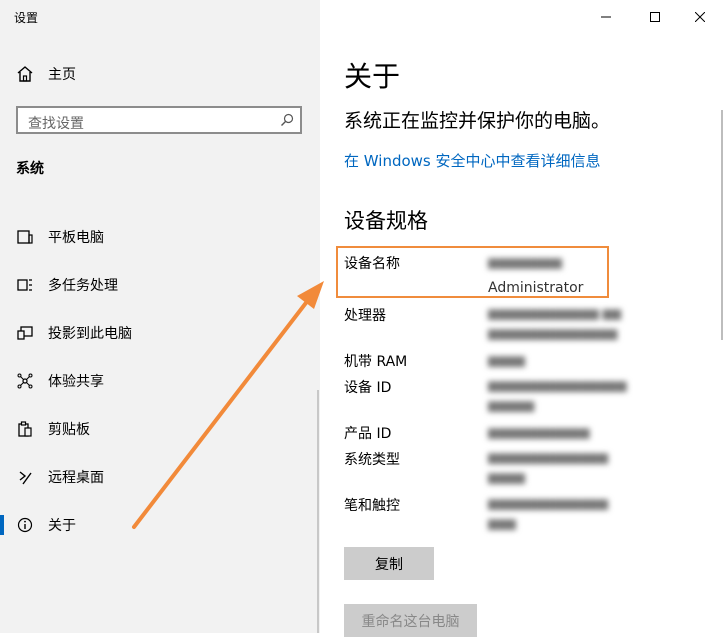  Describe the element at coordinates (25, 74) in the screenshot. I see `home-icon` at that location.